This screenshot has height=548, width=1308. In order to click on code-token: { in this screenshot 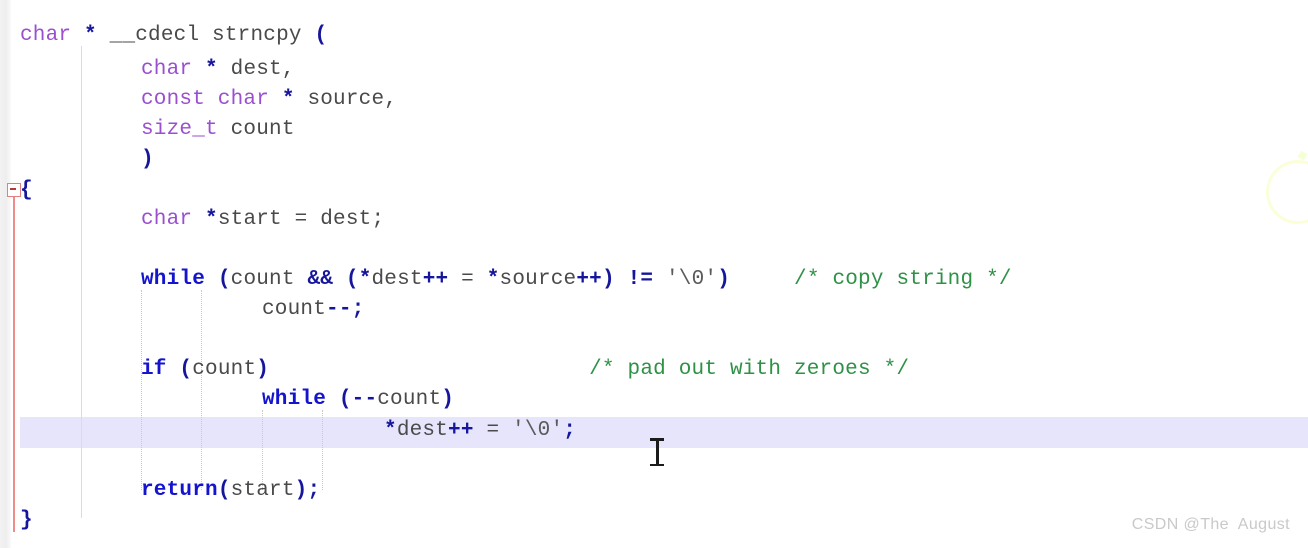, I will do `click(26, 190)`.